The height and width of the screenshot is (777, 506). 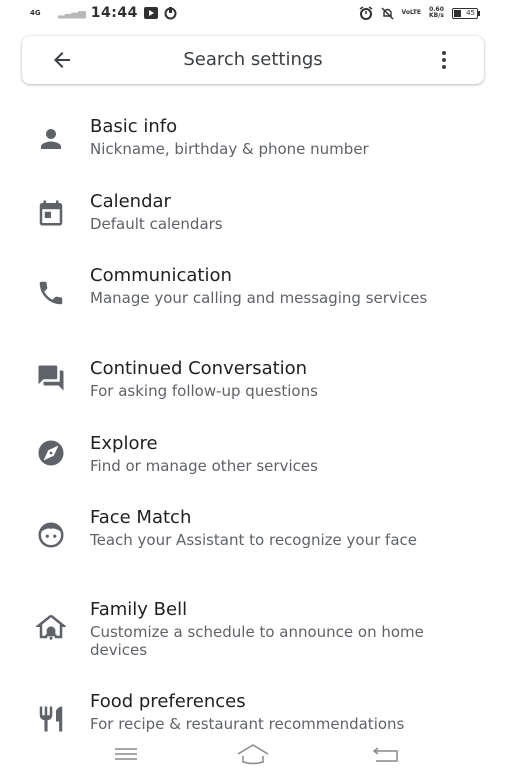 I want to click on item-subtitle: For recipe & restaurant recommendations, so click(x=247, y=724).